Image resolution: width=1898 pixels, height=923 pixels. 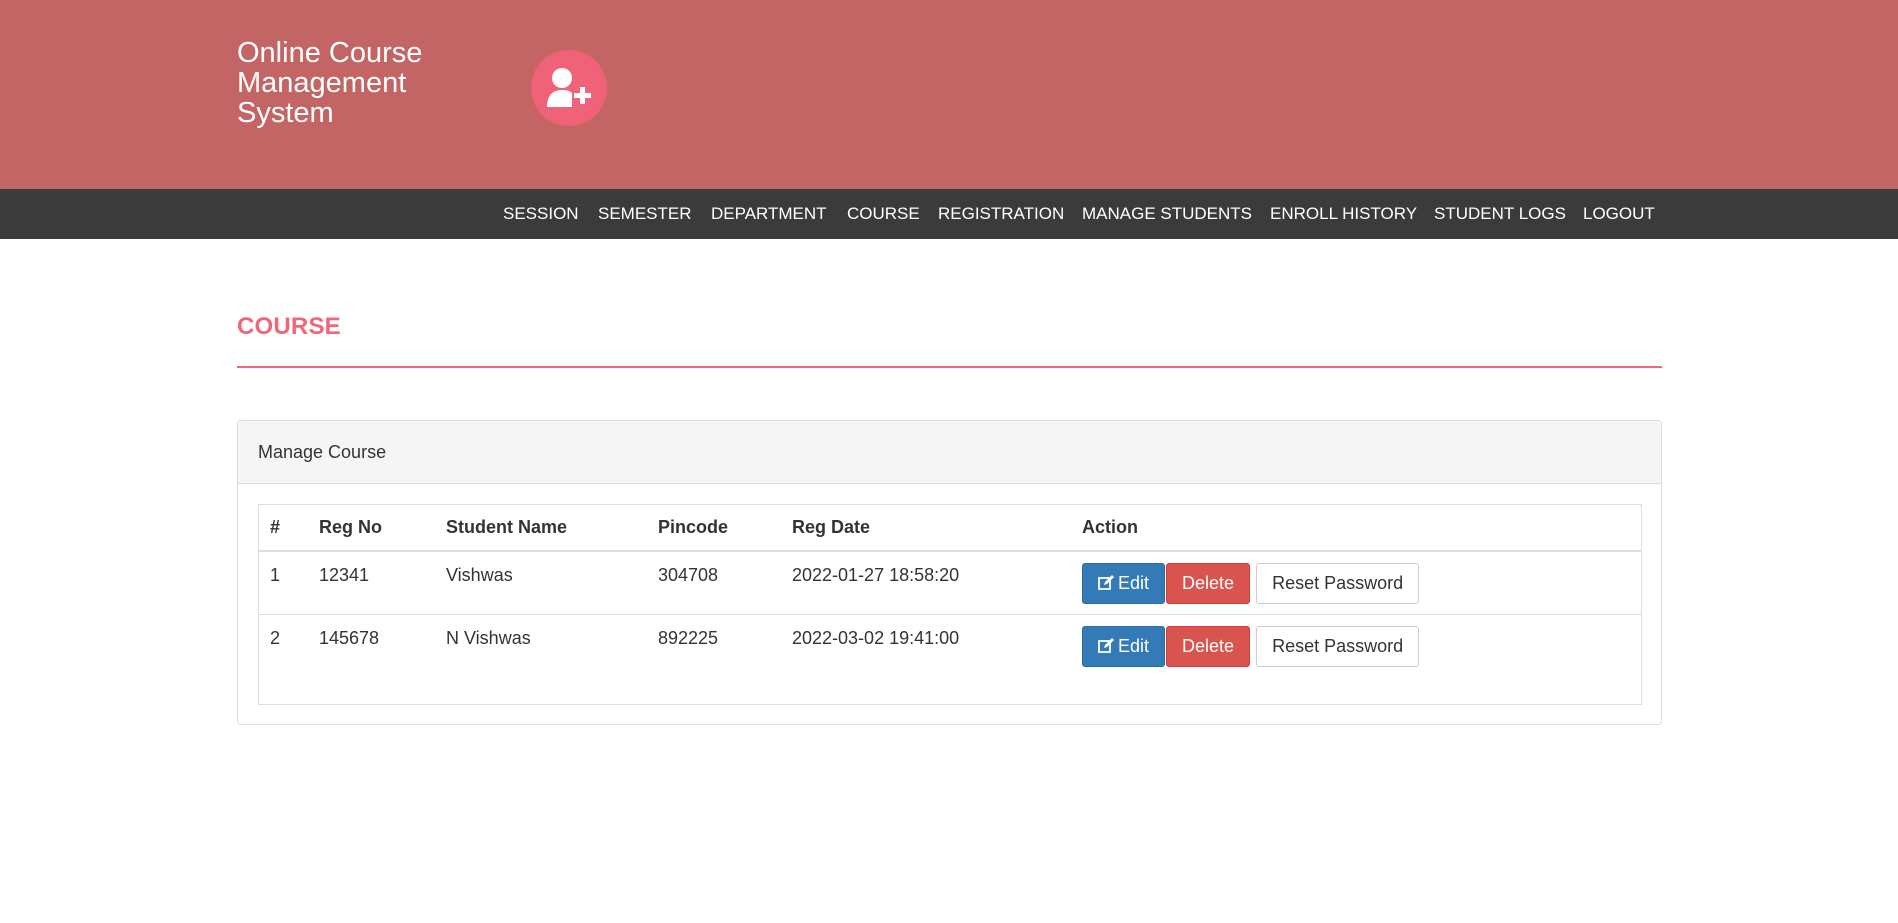 I want to click on brand-line-3: System, so click(x=285, y=113).